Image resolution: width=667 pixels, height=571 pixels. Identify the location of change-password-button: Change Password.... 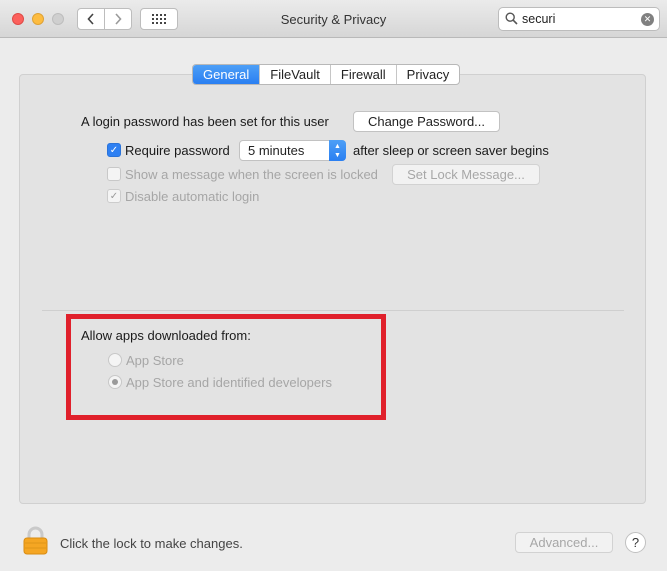
(426, 121).